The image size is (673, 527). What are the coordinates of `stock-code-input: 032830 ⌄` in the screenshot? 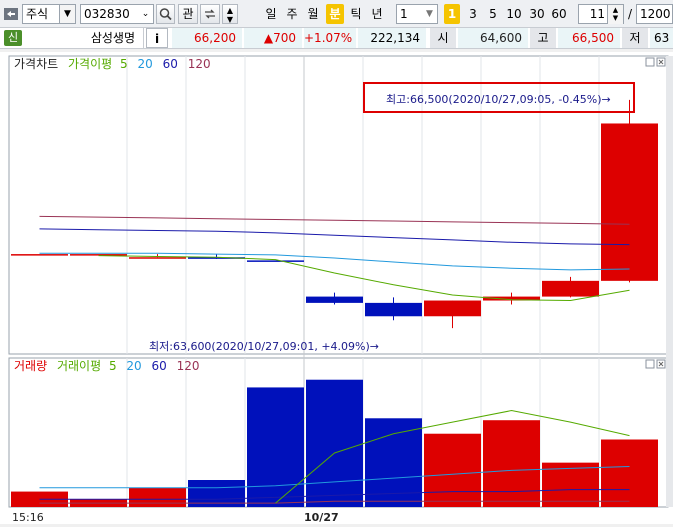 It's located at (117, 14).